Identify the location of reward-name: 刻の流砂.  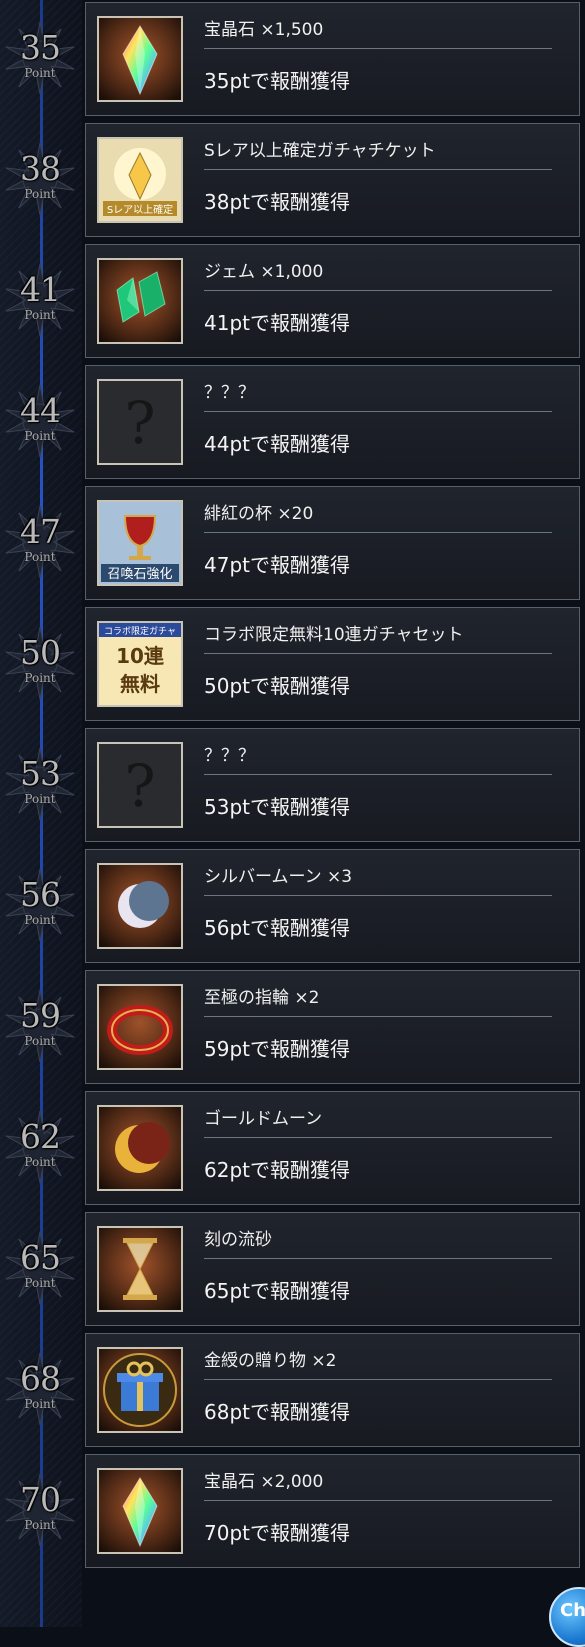
(238, 1240).